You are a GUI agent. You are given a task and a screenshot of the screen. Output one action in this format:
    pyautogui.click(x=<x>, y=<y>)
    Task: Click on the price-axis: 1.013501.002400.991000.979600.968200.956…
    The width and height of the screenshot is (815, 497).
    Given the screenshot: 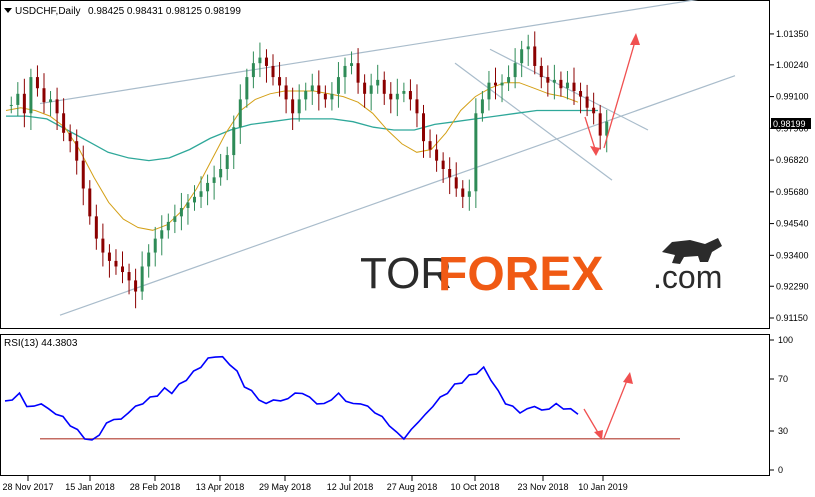 What is the action you would take?
    pyautogui.click(x=789, y=176)
    